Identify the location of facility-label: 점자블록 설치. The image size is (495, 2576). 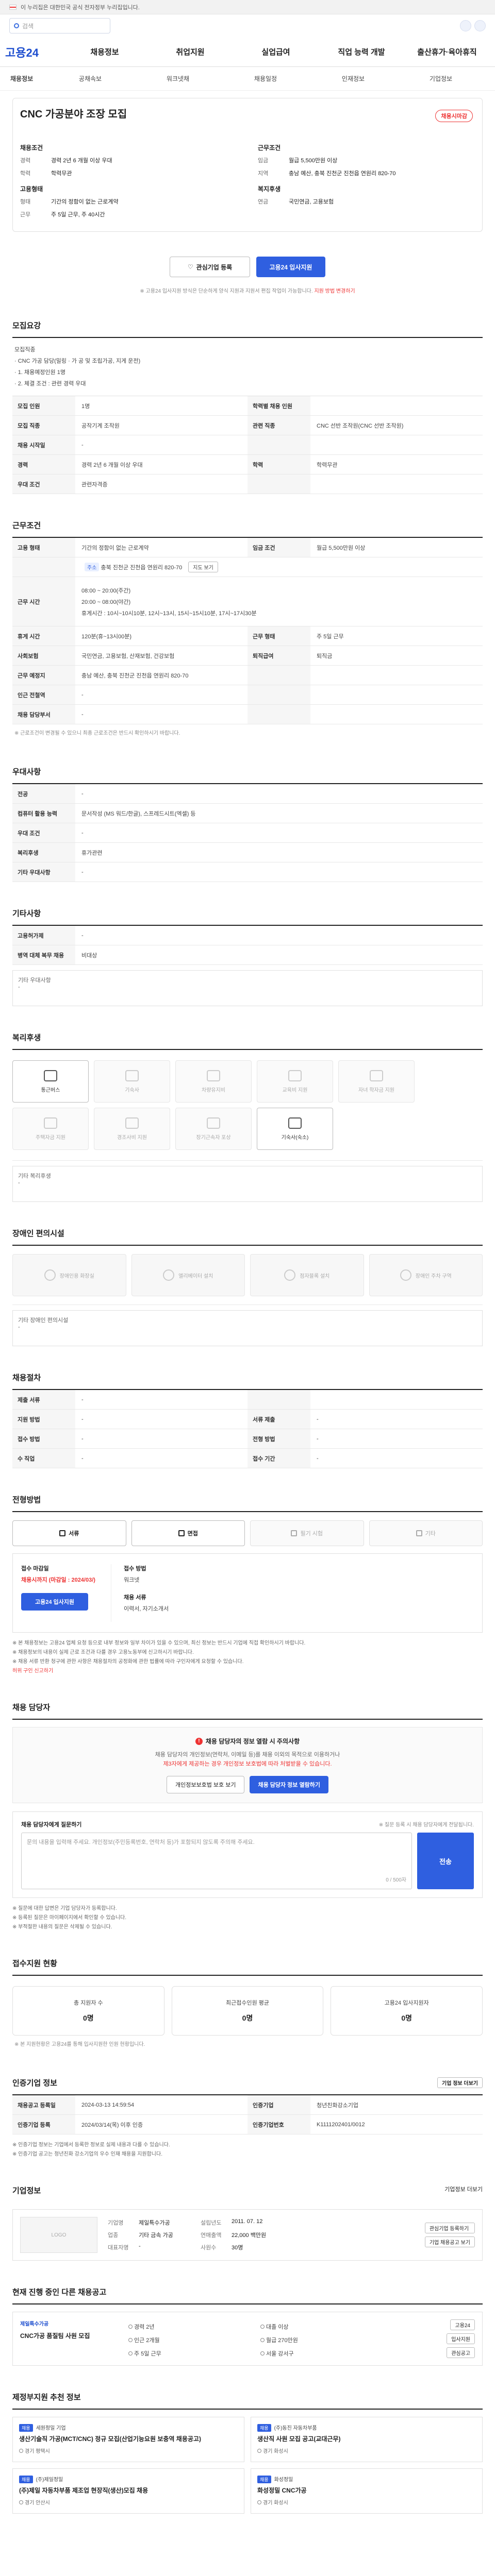
(315, 1276).